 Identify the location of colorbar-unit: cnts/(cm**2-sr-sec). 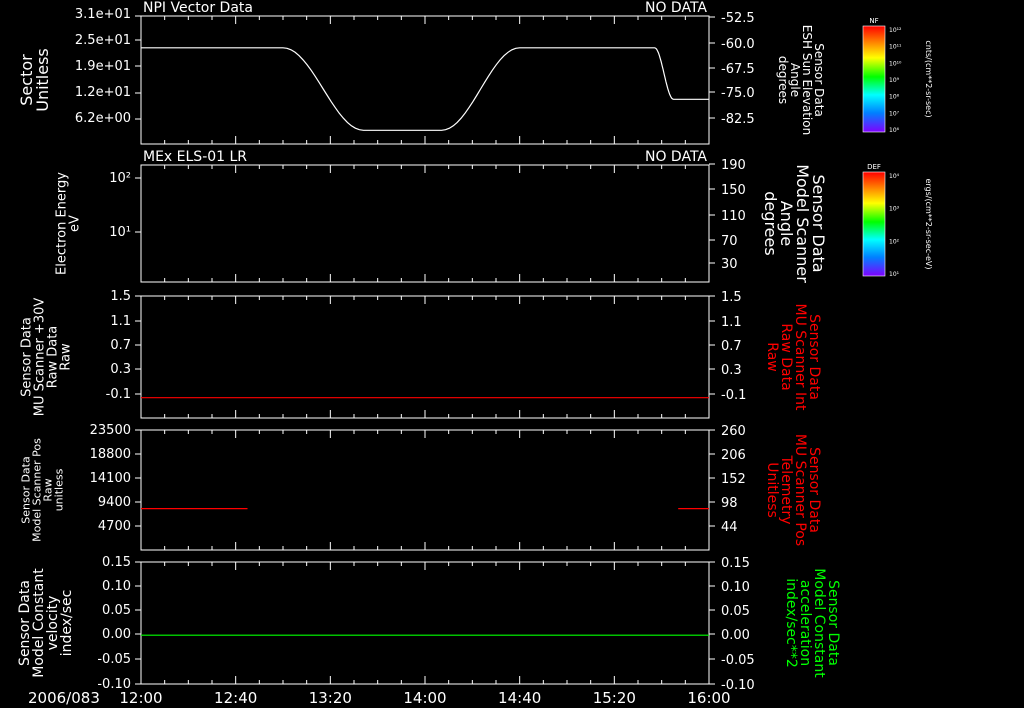
(928, 78).